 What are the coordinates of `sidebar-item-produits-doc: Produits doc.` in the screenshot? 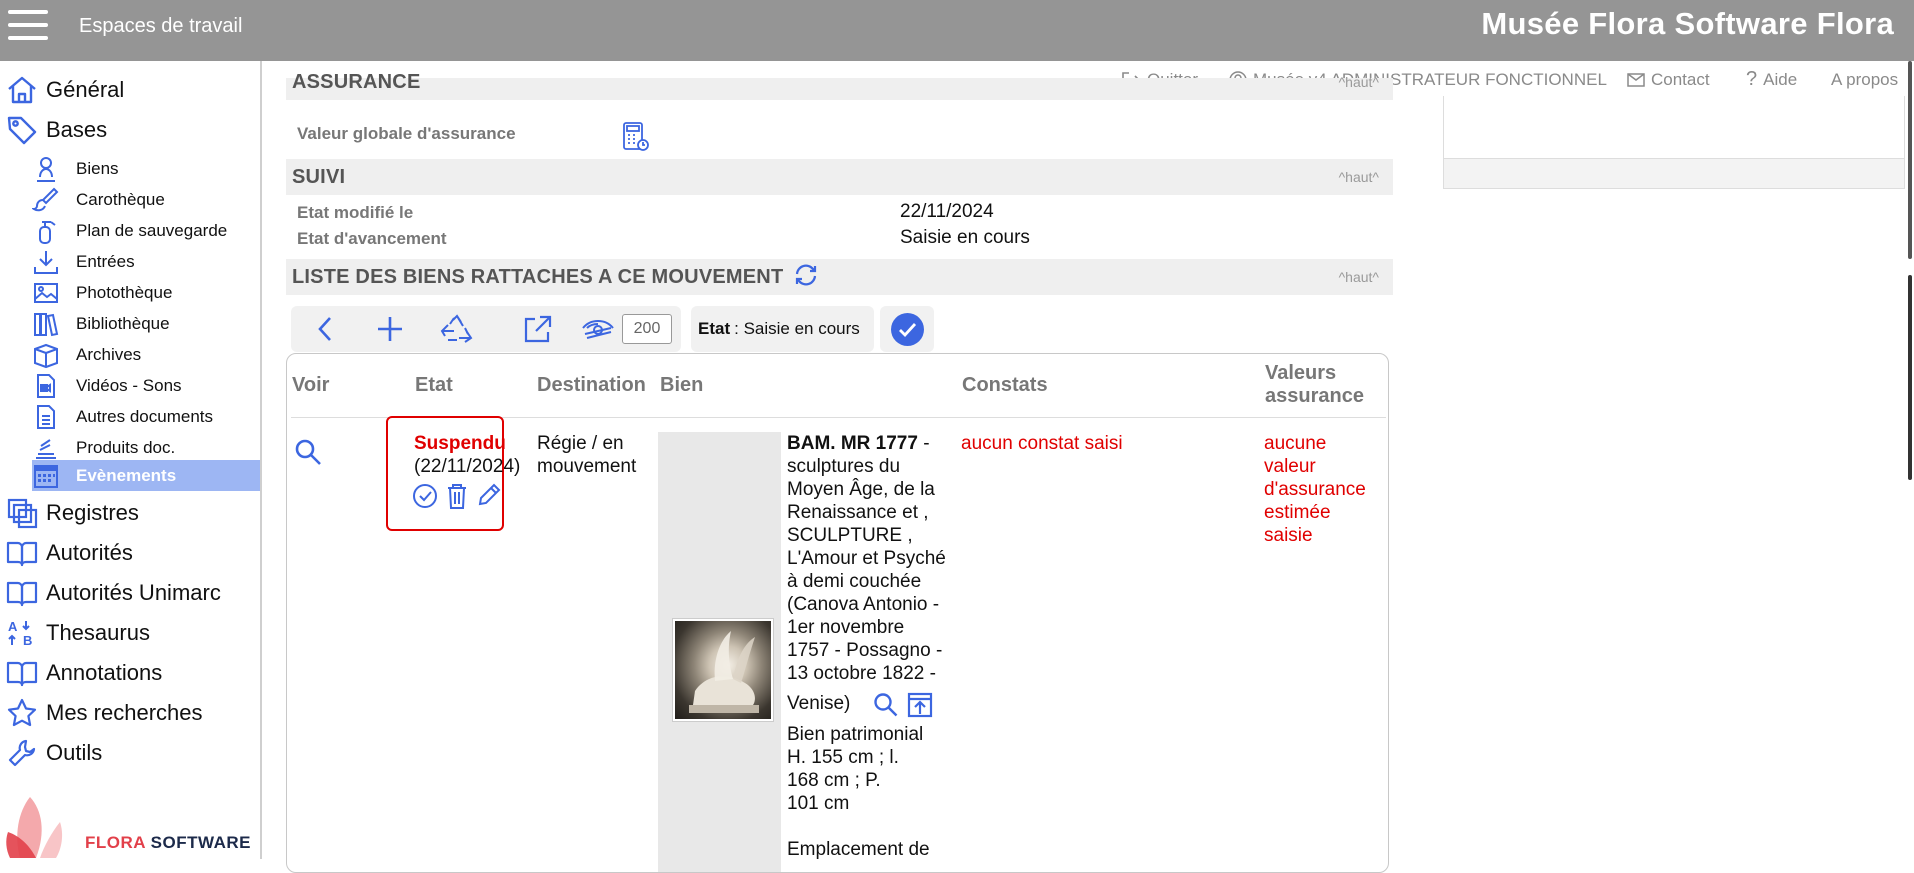 It's located at (146, 447).